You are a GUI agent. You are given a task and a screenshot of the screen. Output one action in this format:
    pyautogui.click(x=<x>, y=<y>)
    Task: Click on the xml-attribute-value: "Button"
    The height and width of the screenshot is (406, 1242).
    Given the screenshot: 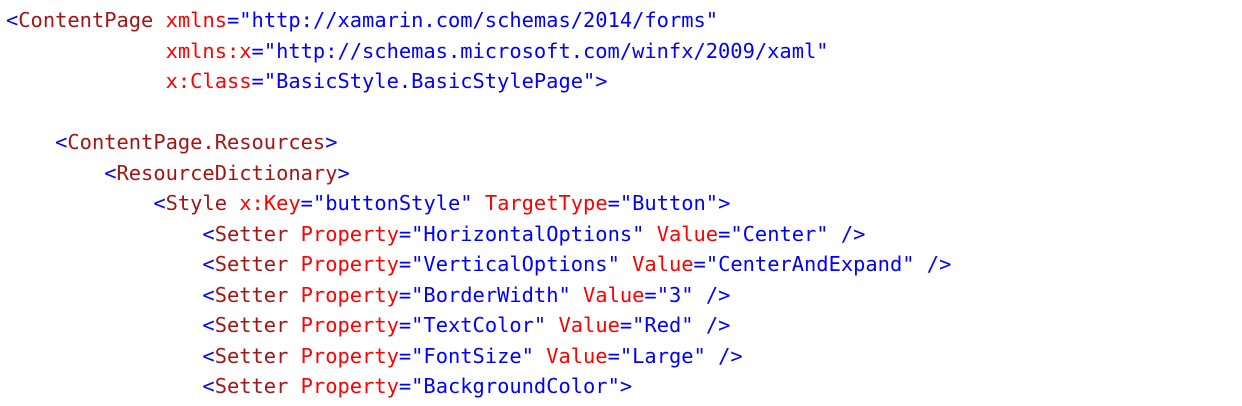 What is the action you would take?
    pyautogui.click(x=669, y=203)
    